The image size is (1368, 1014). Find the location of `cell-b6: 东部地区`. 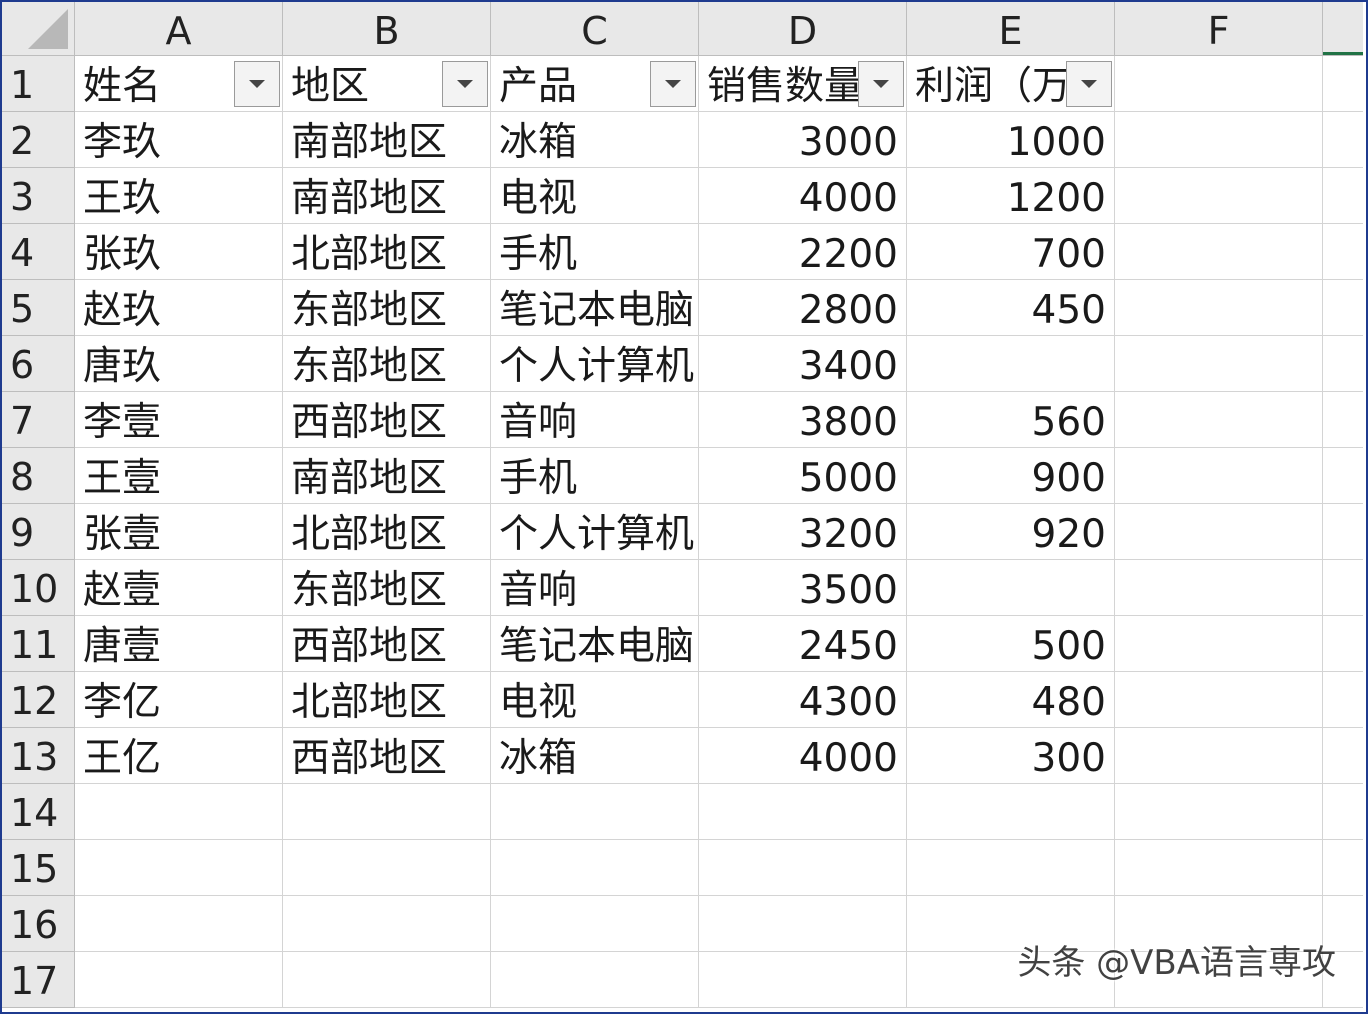

cell-b6: 东部地区 is located at coordinates (387, 364).